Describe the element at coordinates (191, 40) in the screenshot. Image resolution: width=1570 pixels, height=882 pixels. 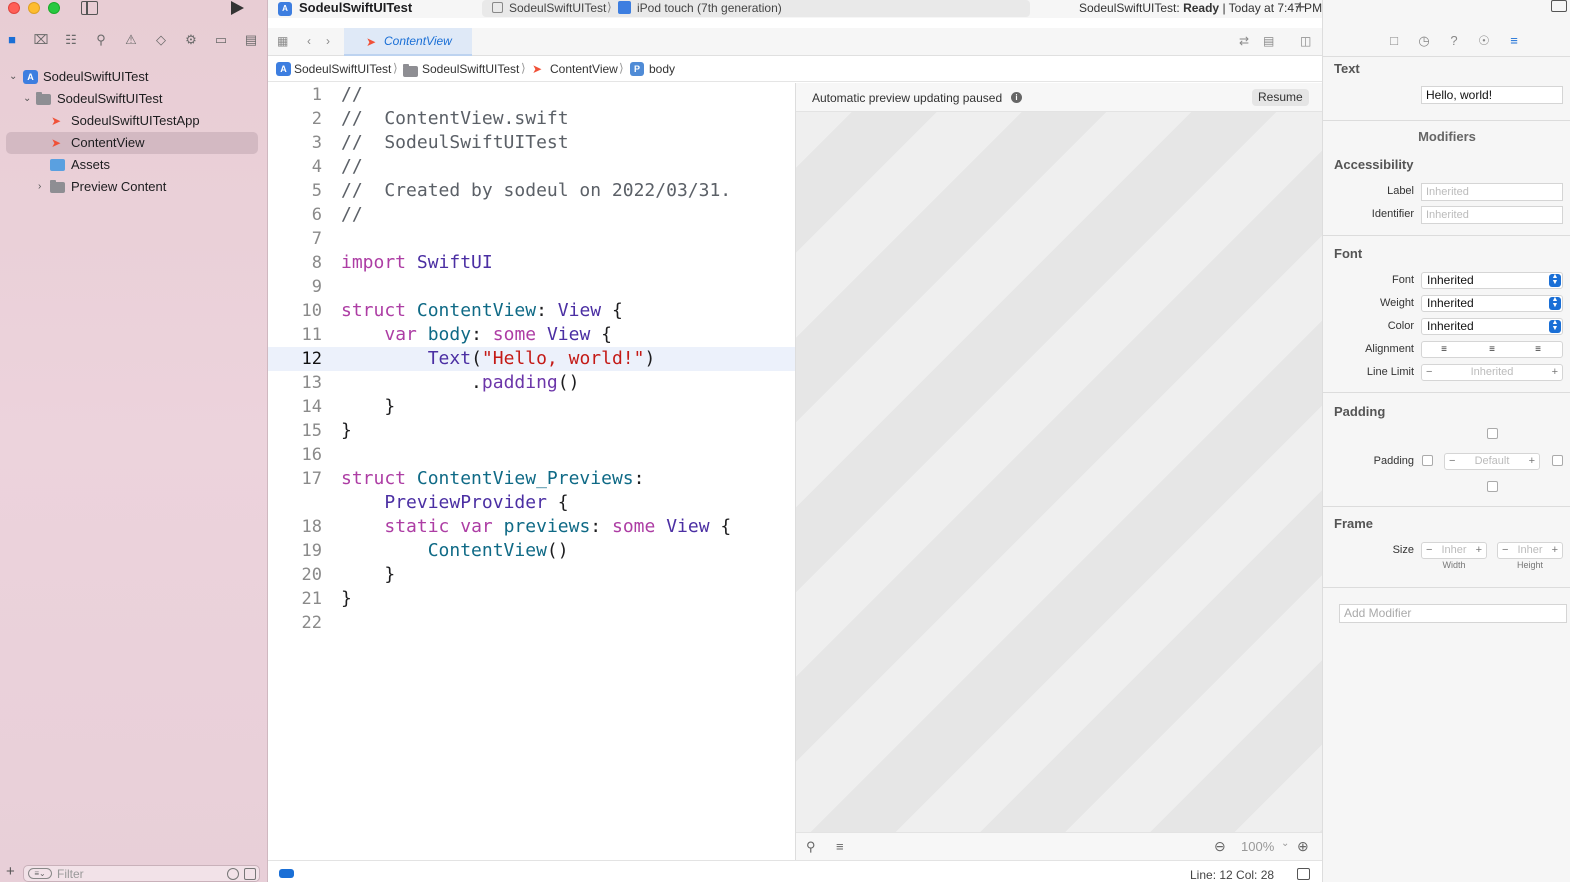
I see `debug-navigator-icon: ⚙` at that location.